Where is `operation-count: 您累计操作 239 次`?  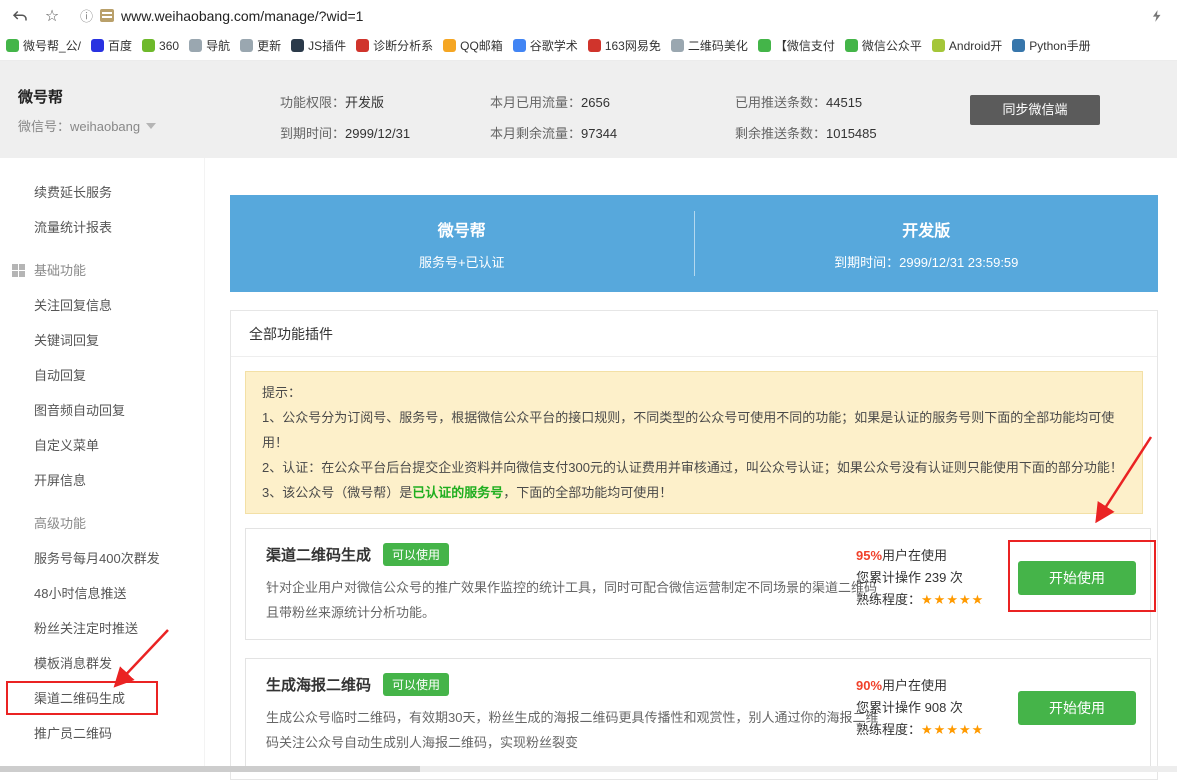
operation-count: 您累计操作 239 次 is located at coordinates (920, 578).